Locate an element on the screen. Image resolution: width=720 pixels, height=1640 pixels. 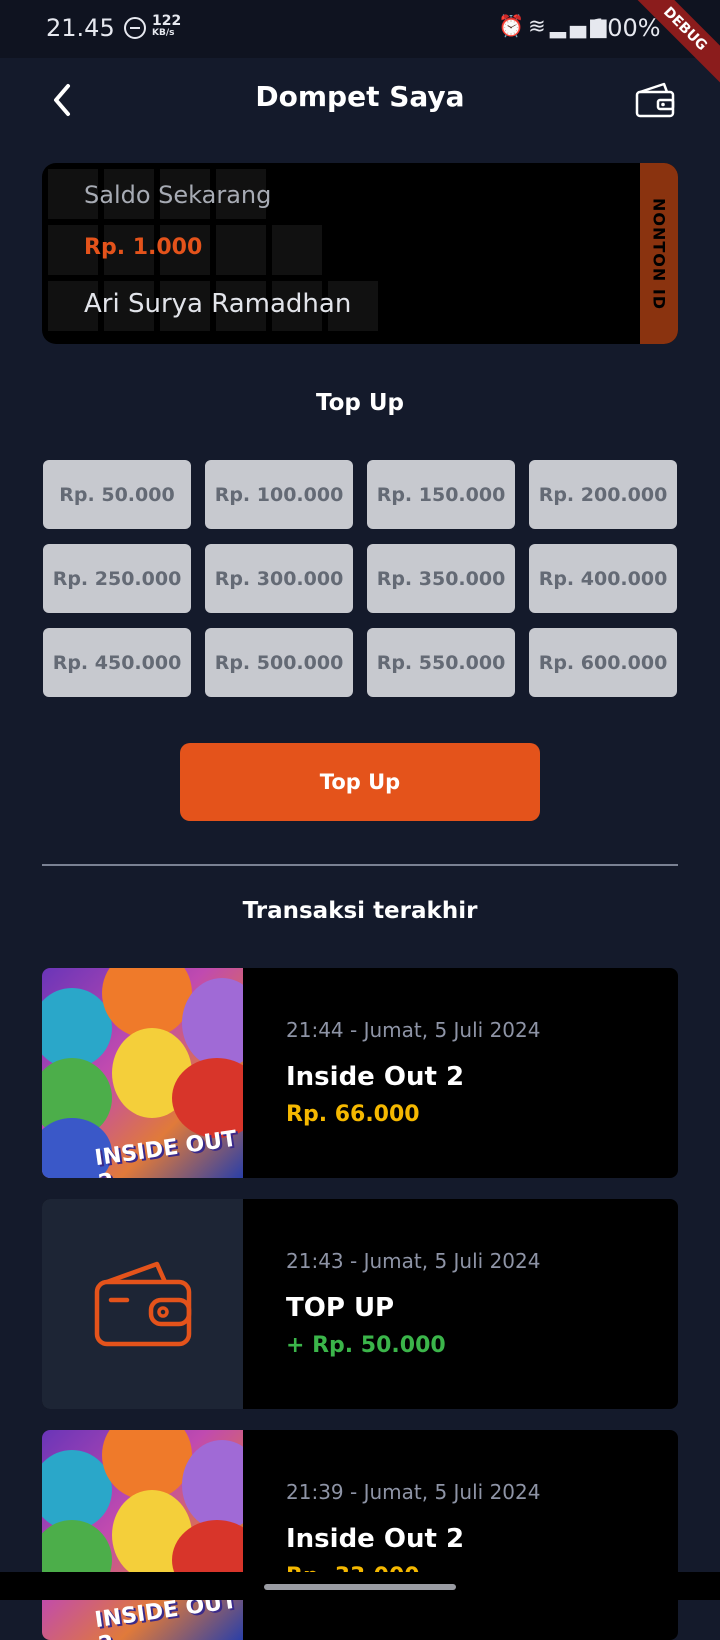
topup-thumbnail is located at coordinates (142, 1304).